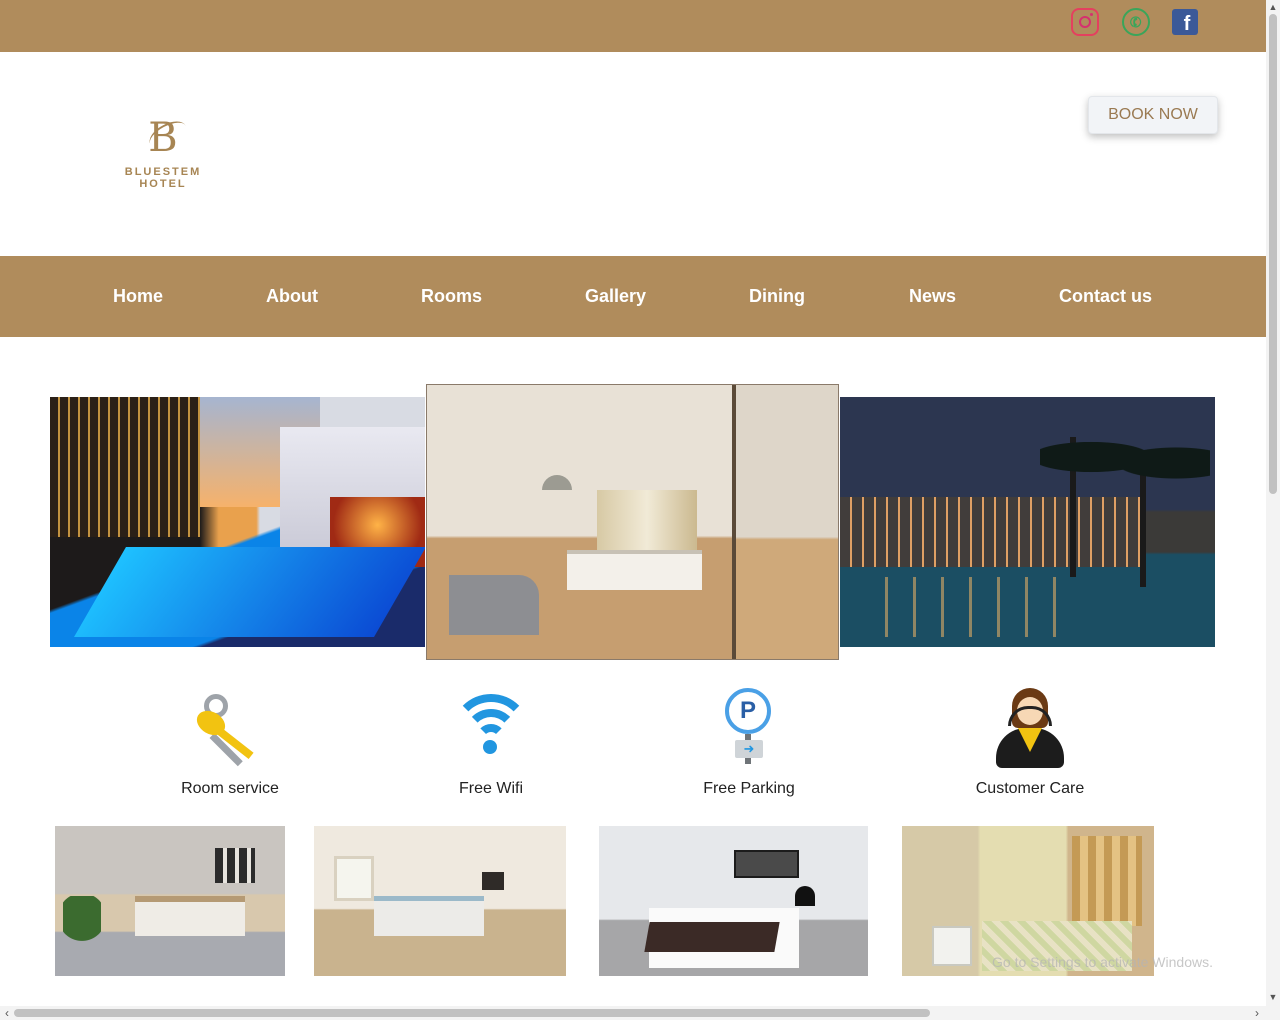  What do you see at coordinates (163, 152) in the screenshot?
I see `hotel-logo: B BLUESTEM HOTEL` at bounding box center [163, 152].